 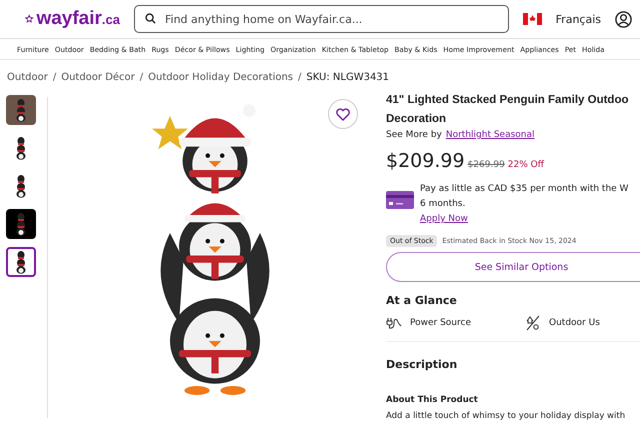 I want to click on breadcrumb-link: Outdoor Holiday Decorations, so click(x=221, y=77).